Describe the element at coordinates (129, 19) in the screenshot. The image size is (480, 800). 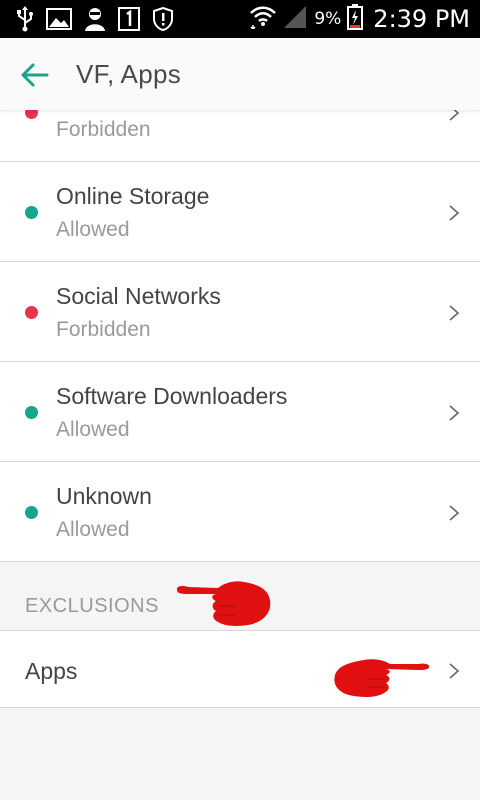
I see `sim-1-icon` at that location.